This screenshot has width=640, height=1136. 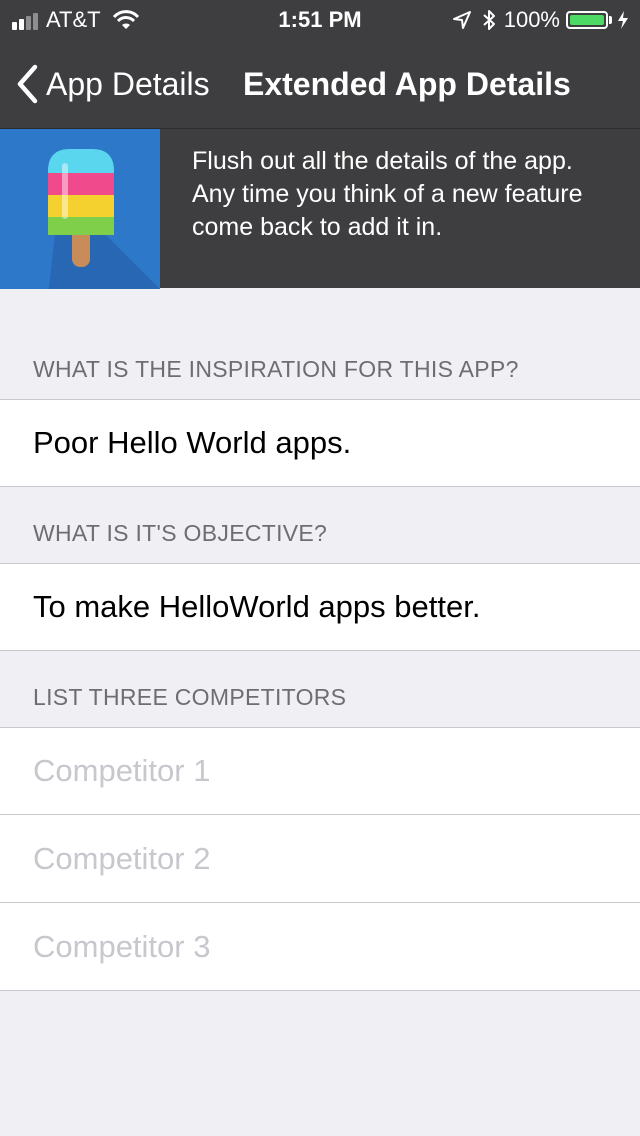 What do you see at coordinates (320, 946) in the screenshot?
I see `competitor-3-field: Competitor 3` at bounding box center [320, 946].